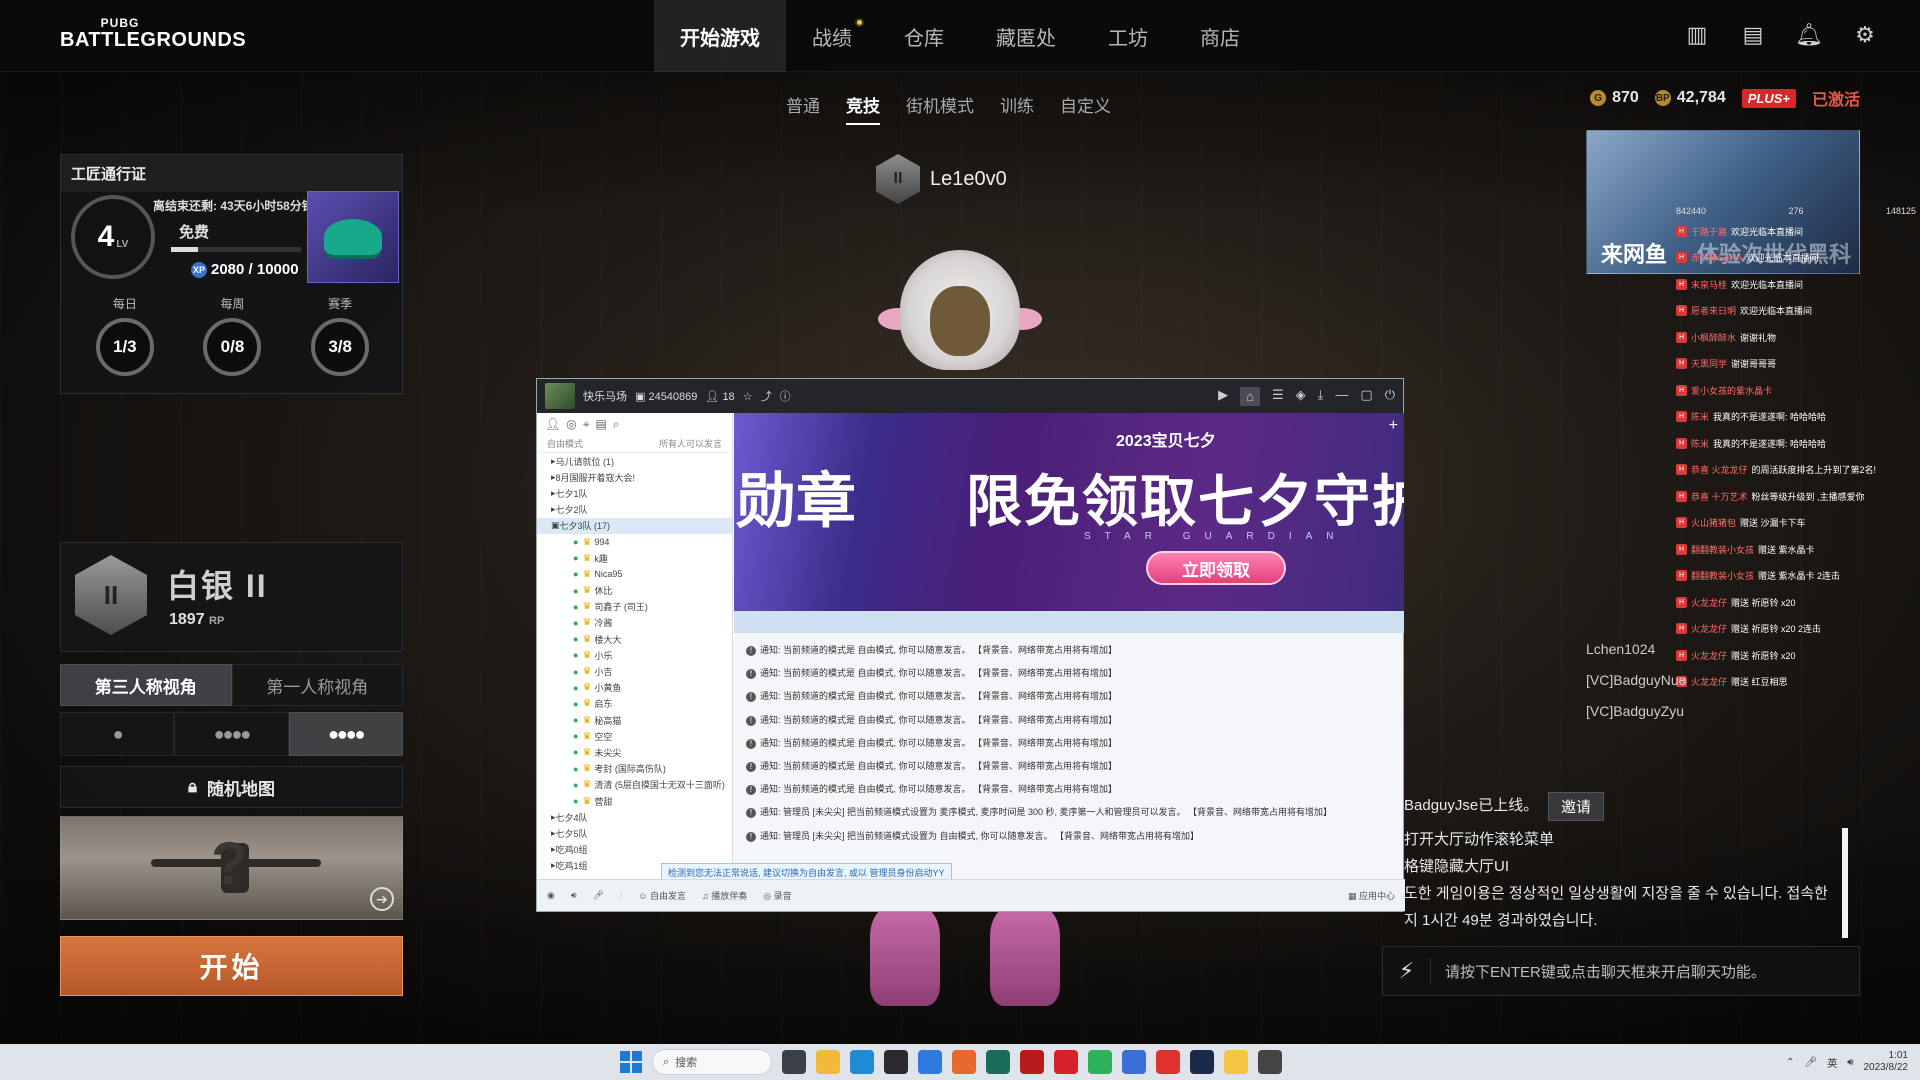  Describe the element at coordinates (724, 895) in the screenshot. I see `music-button: ♫ 播放伴奏` at that location.